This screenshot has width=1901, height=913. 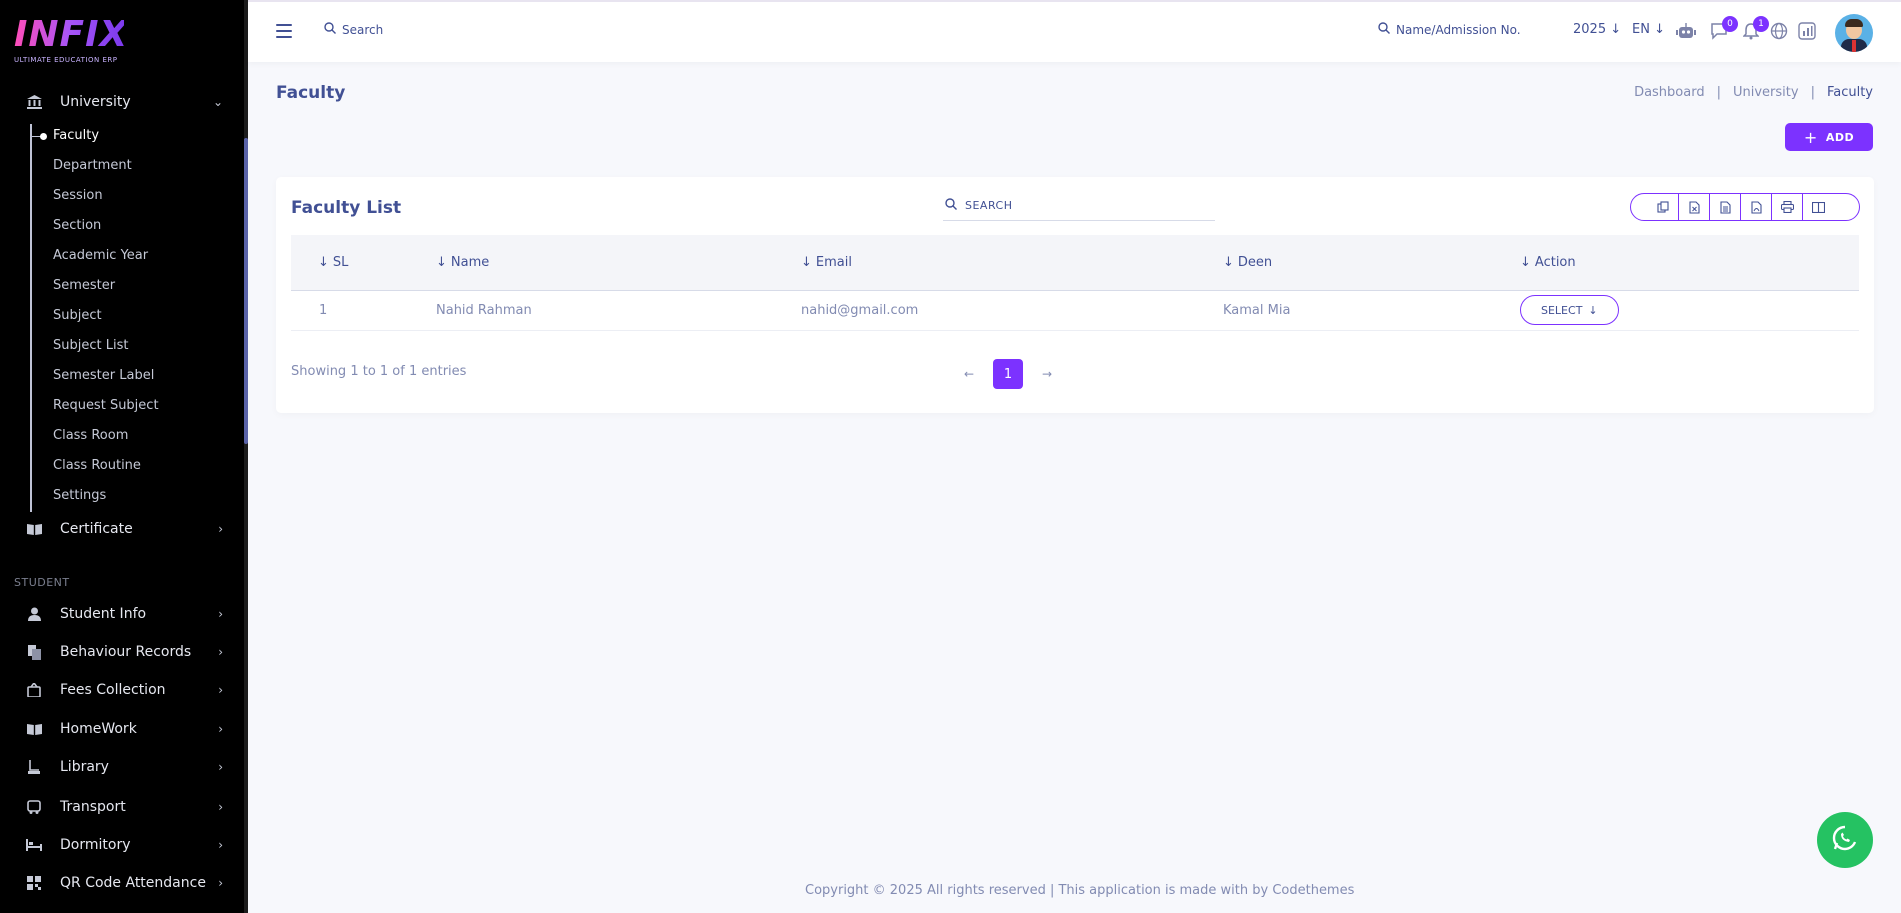 I want to click on action-select-button: SELECT ↓, so click(x=1569, y=310).